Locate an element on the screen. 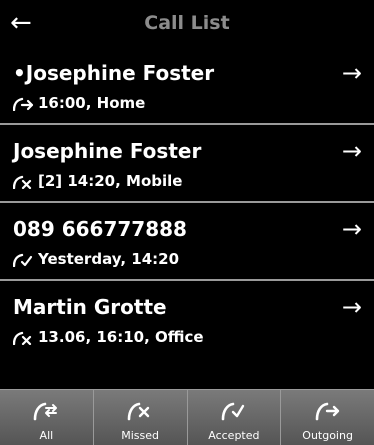  all-calls-icon is located at coordinates (46, 411).